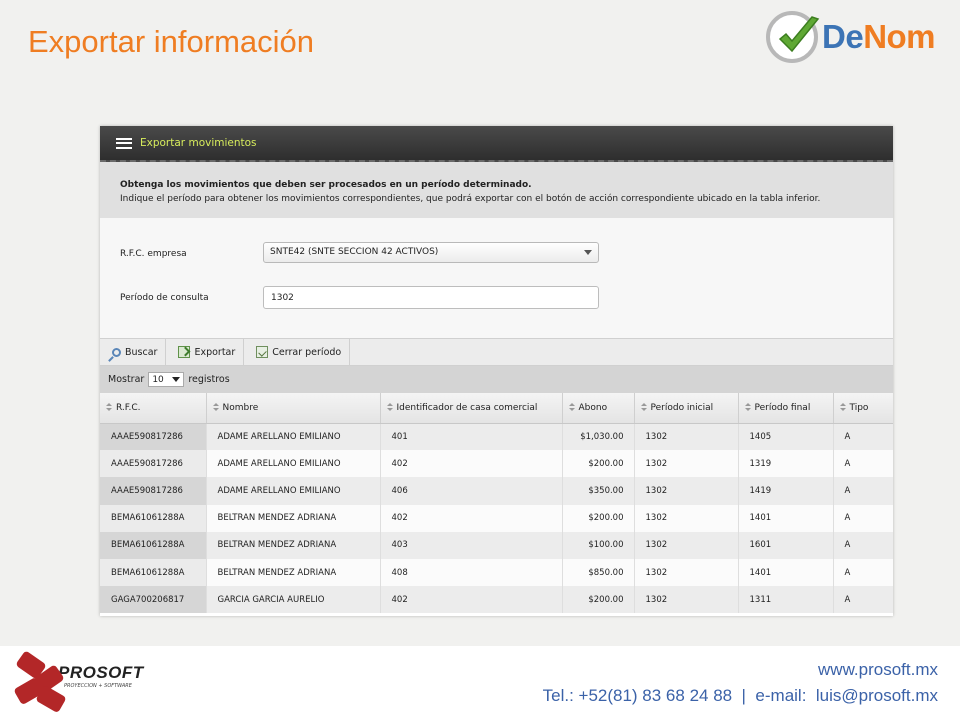 Image resolution: width=960 pixels, height=720 pixels. What do you see at coordinates (293, 408) in the screenshot?
I see `col-header-nombre: Nombre` at bounding box center [293, 408].